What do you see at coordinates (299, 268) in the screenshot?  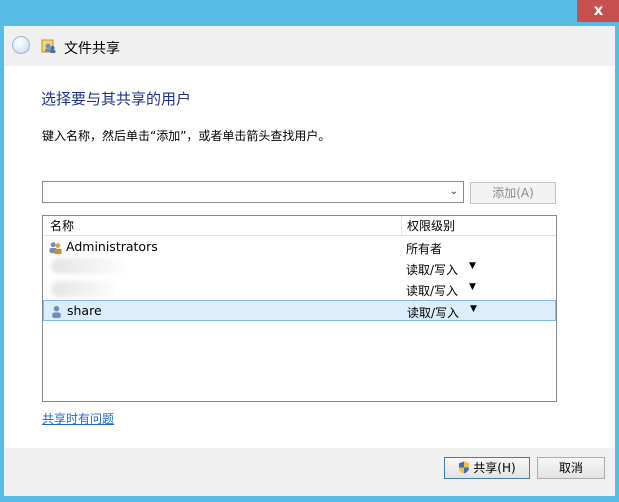 I see `list-item-obscured-1: 读取/写入 ▼` at bounding box center [299, 268].